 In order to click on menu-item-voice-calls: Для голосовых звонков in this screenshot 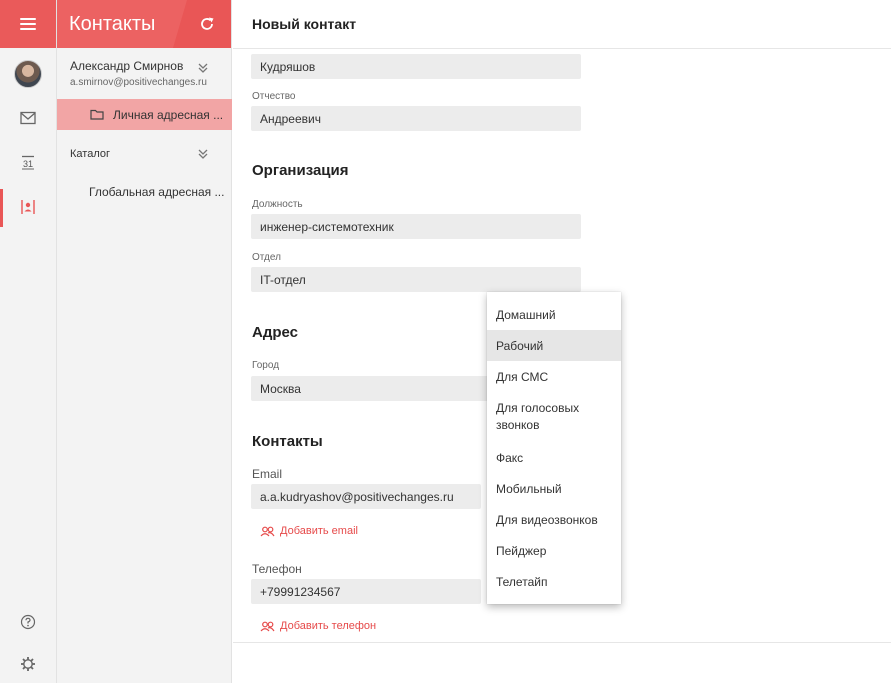, I will do `click(554, 417)`.